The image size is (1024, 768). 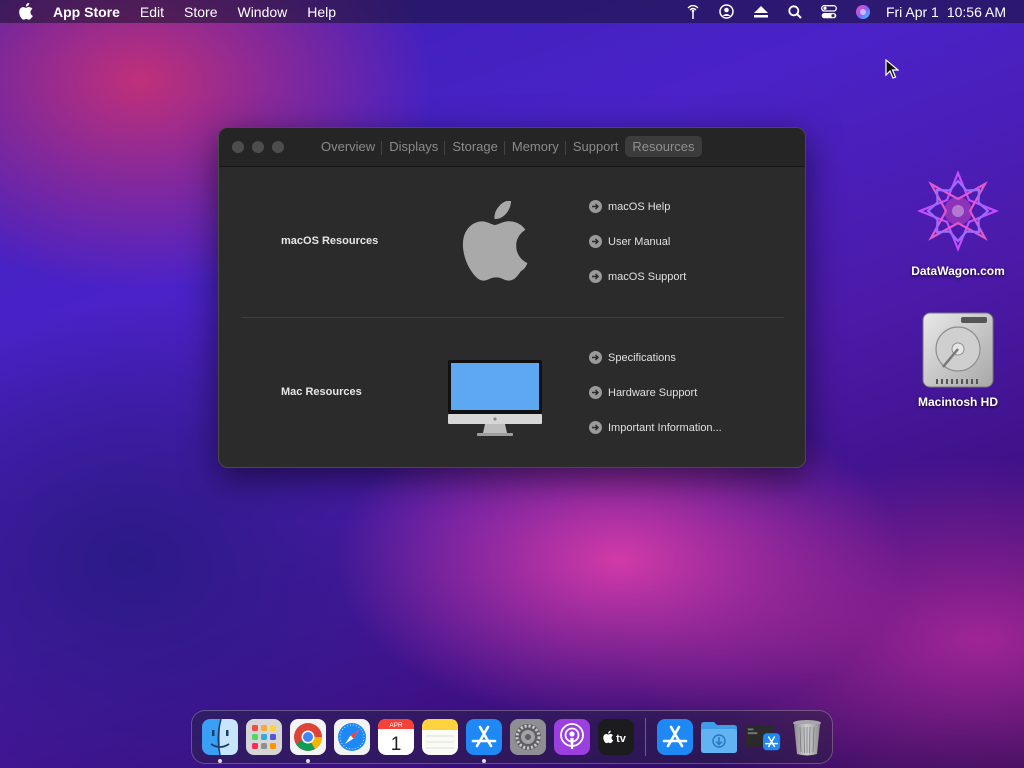 What do you see at coordinates (396, 725) in the screenshot?
I see `calendar-month: APR` at bounding box center [396, 725].